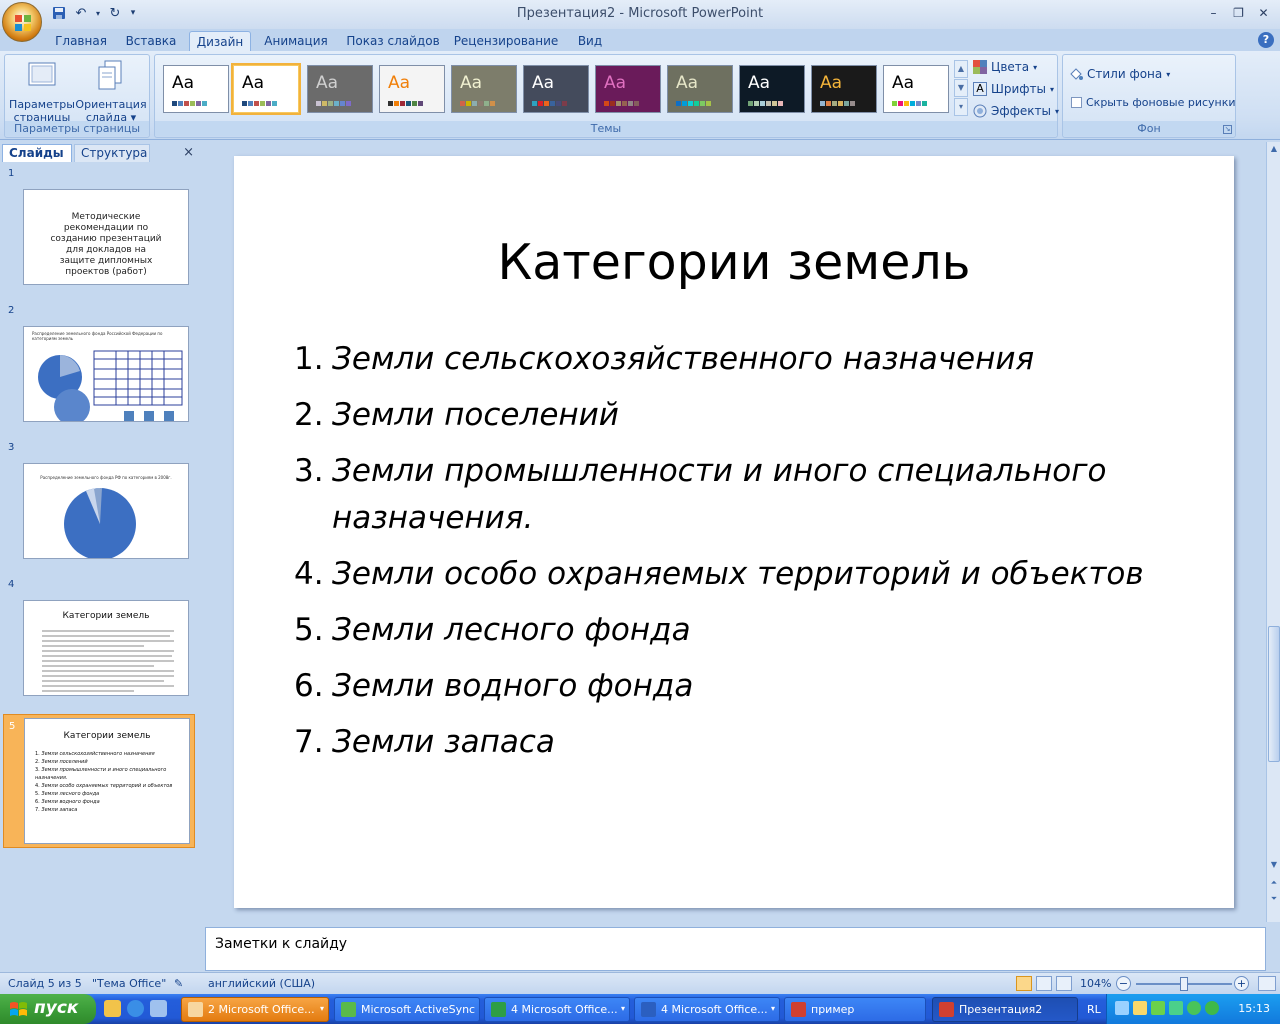  What do you see at coordinates (1194, 1008) in the screenshot?
I see `tray-status-icon` at bounding box center [1194, 1008].